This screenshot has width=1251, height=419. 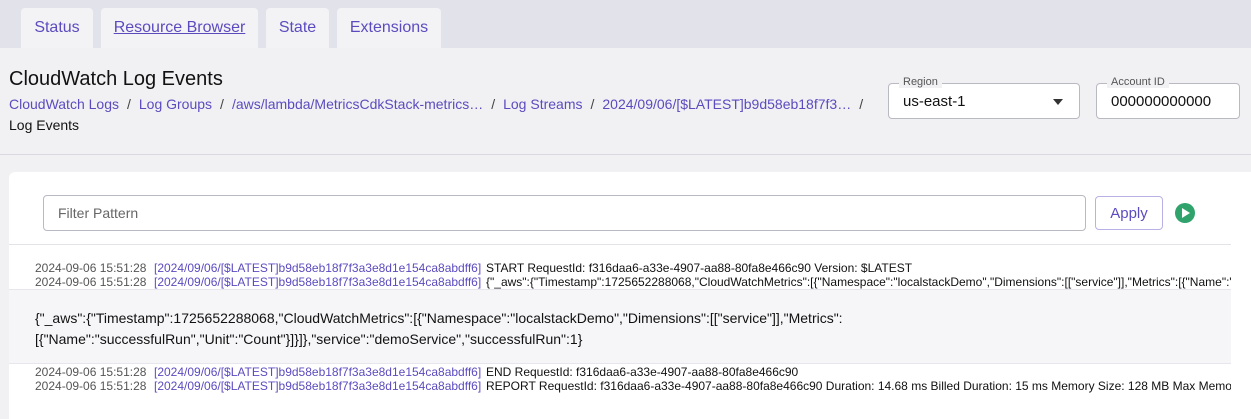 I want to click on apply-button: Apply, so click(x=1129, y=213).